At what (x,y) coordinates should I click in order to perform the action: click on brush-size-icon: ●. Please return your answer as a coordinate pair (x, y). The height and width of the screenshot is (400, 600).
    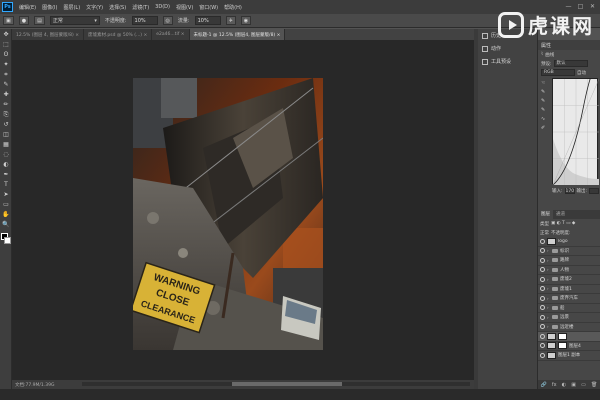
    Looking at the image, I should click on (24, 20).